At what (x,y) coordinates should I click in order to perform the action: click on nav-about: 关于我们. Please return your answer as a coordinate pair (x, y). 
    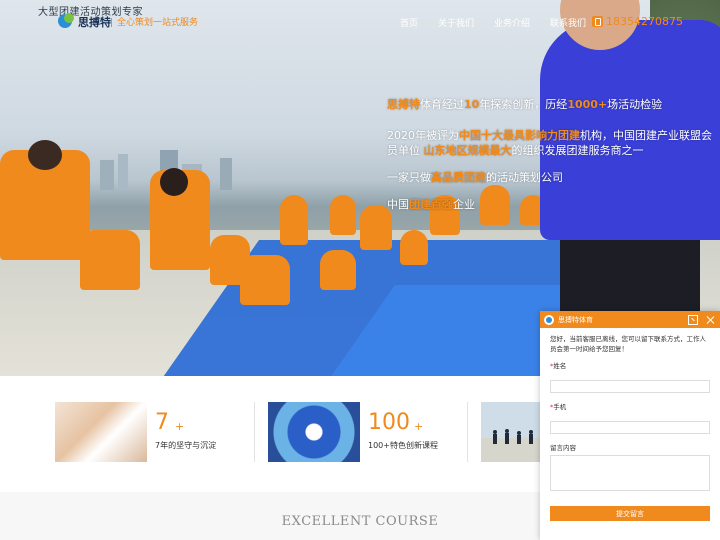
    Looking at the image, I should click on (456, 22).